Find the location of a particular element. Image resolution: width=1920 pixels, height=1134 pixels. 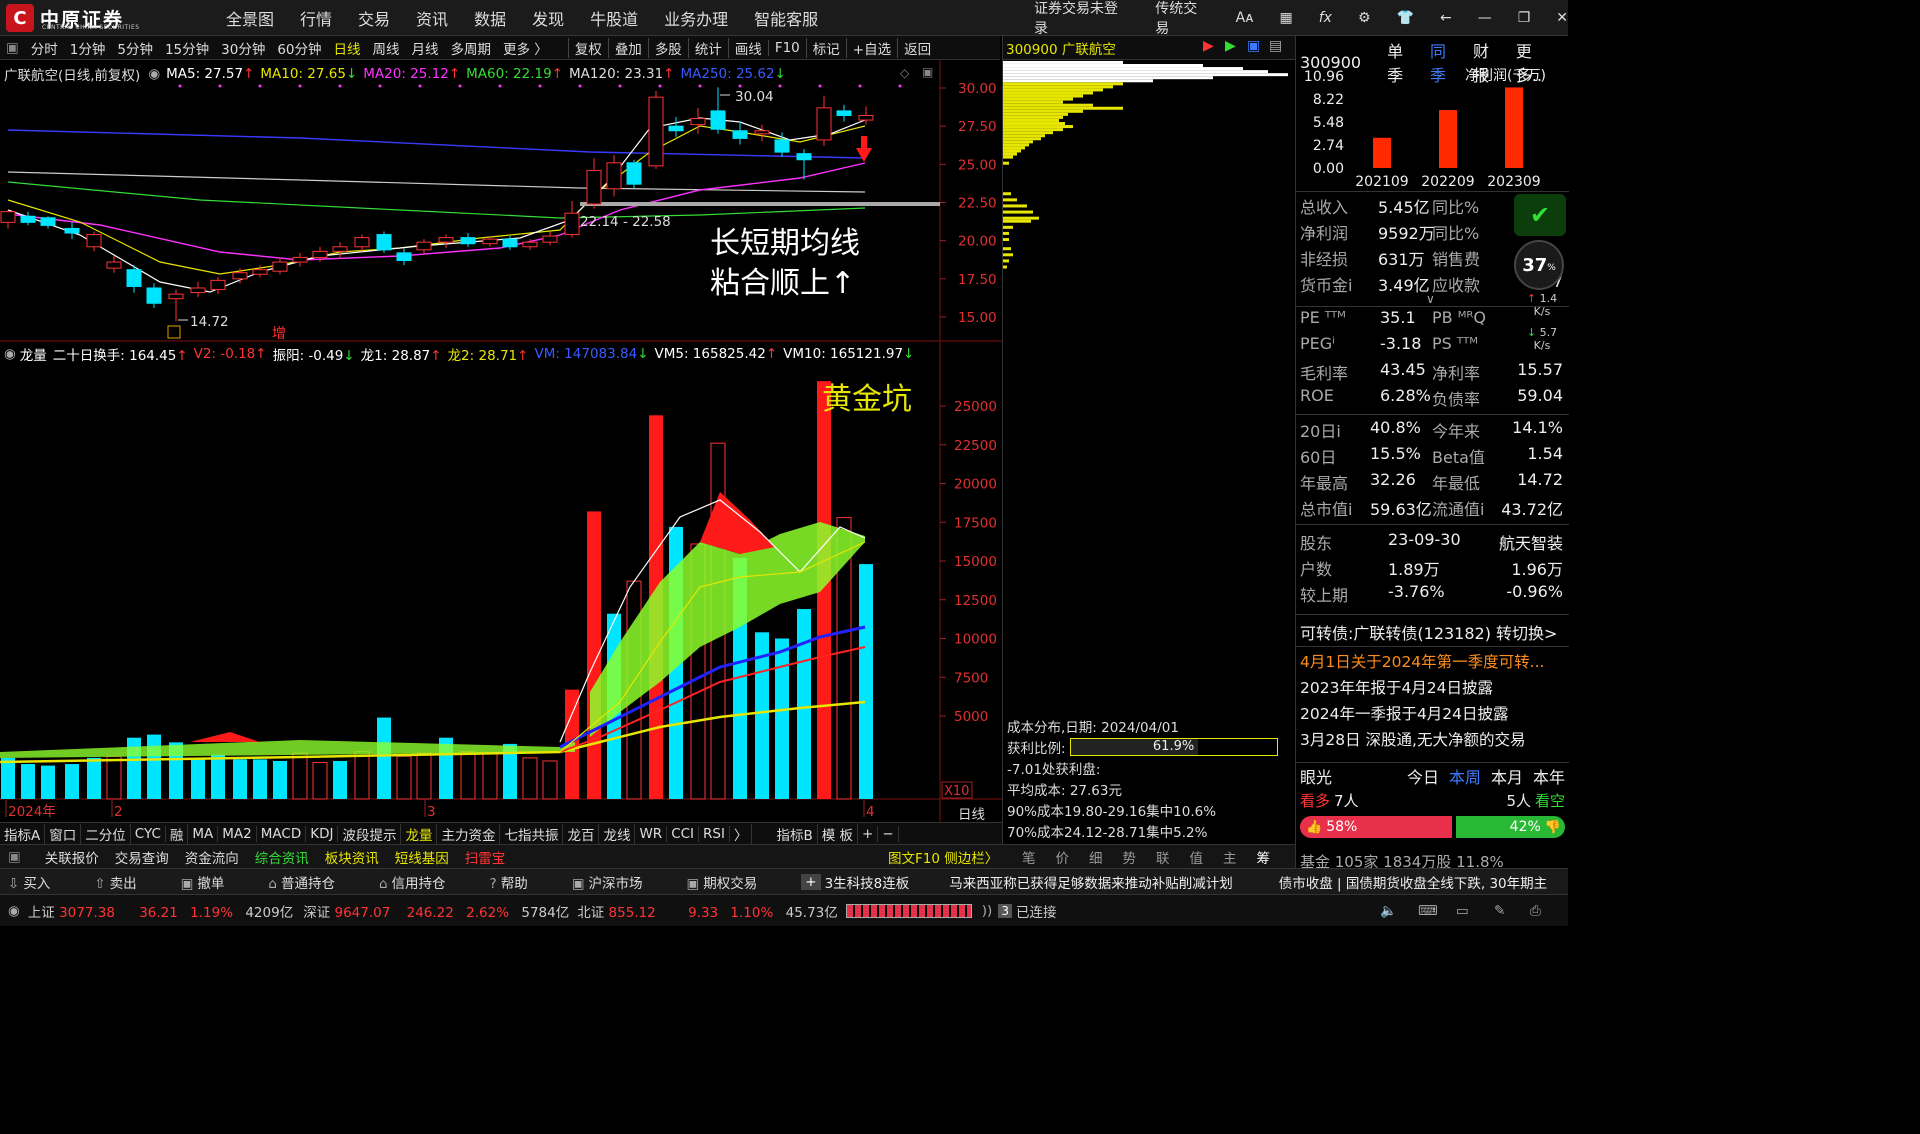

grid-icon: ▦ is located at coordinates (1286, 18).